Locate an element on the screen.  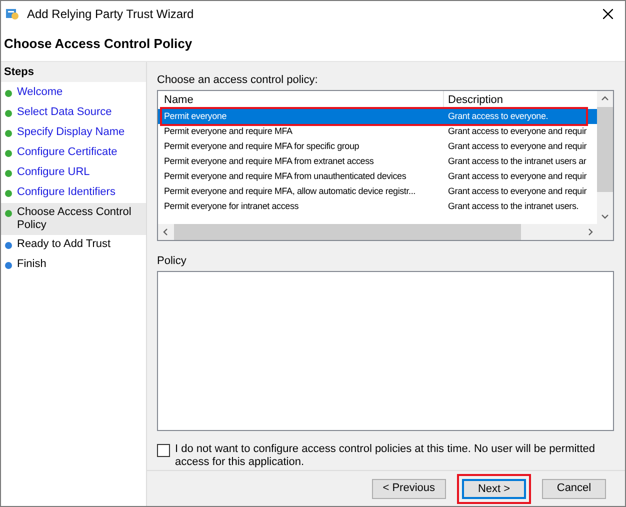
window-title: Add Relying Party Trust Wizard is located at coordinates (110, 14).